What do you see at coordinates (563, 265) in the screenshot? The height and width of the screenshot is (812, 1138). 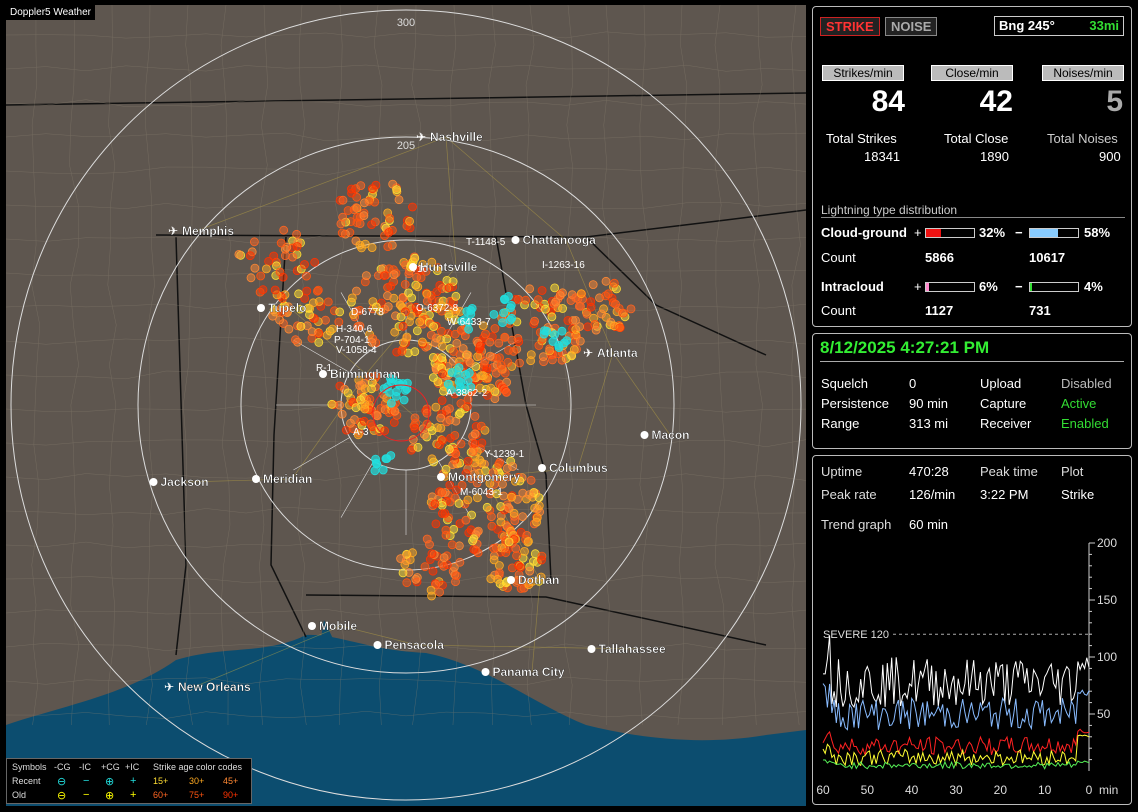 I see `storm-cell-label: I-1263-16` at bounding box center [563, 265].